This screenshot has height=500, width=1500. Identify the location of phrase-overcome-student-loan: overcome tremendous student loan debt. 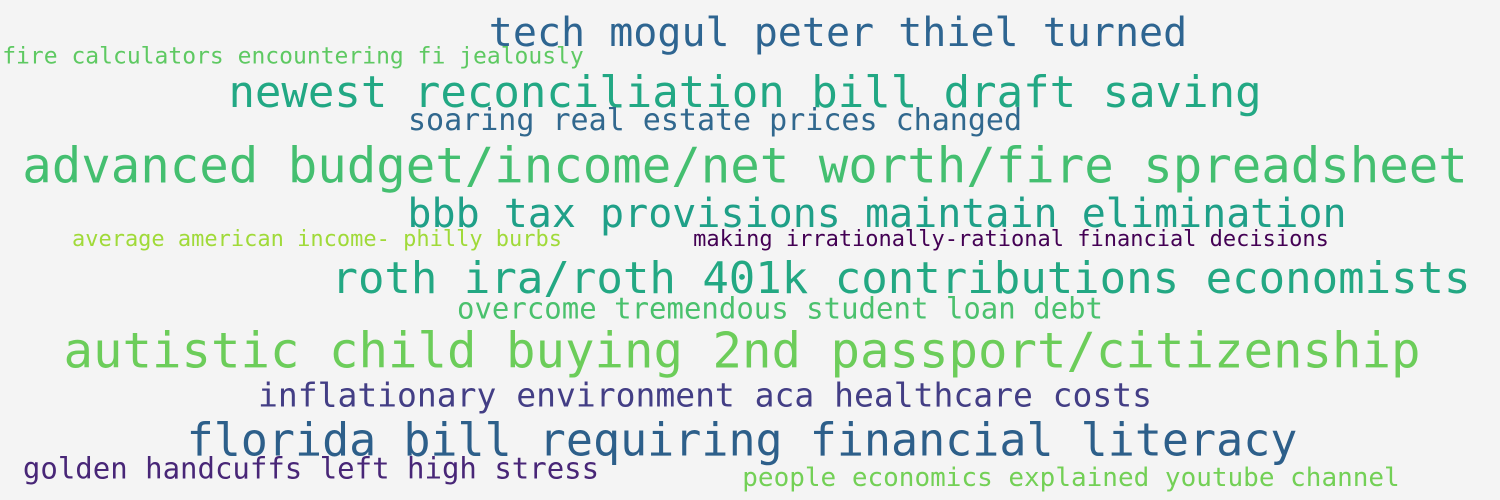
(780, 308).